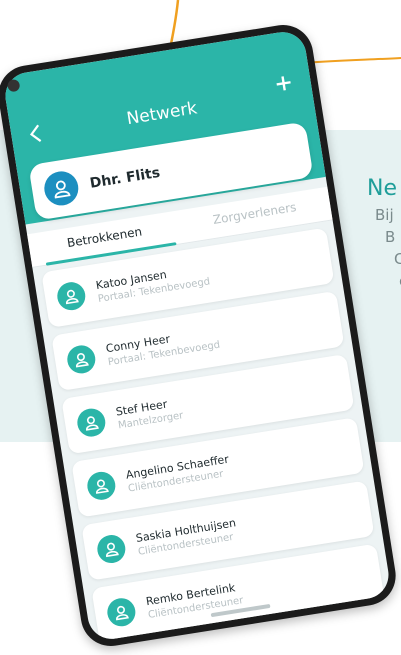  What do you see at coordinates (284, 84) in the screenshot?
I see `plus-icon` at bounding box center [284, 84].